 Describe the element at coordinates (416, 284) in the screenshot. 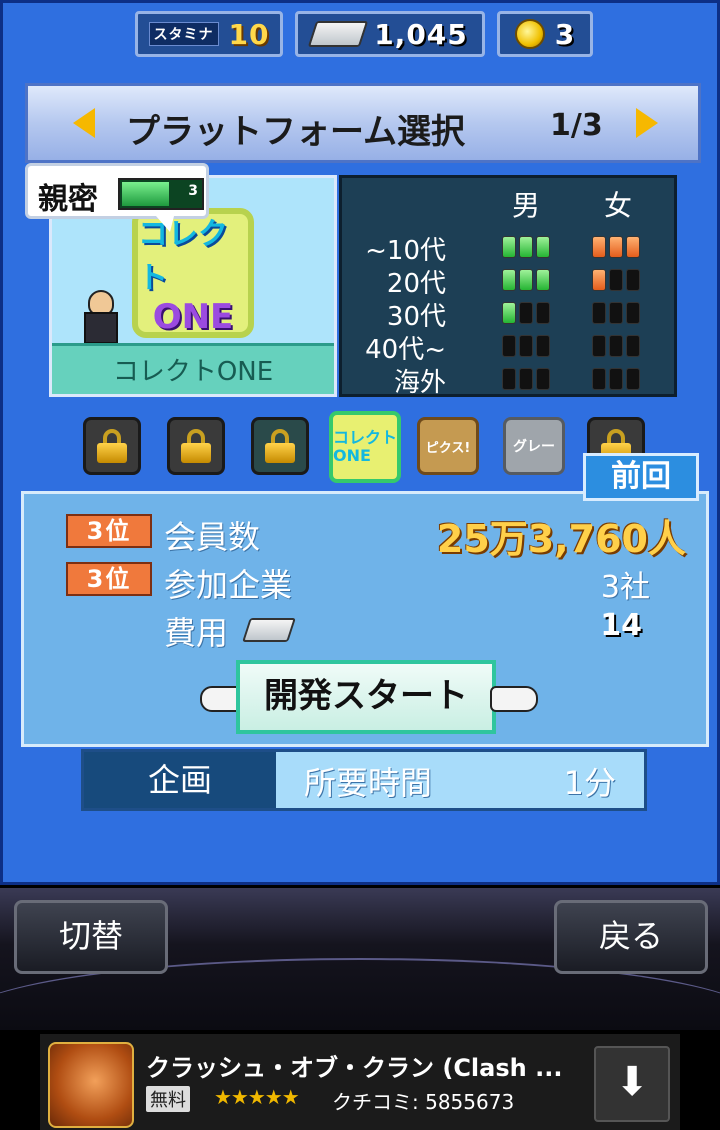

I see `age-label: 20代` at that location.